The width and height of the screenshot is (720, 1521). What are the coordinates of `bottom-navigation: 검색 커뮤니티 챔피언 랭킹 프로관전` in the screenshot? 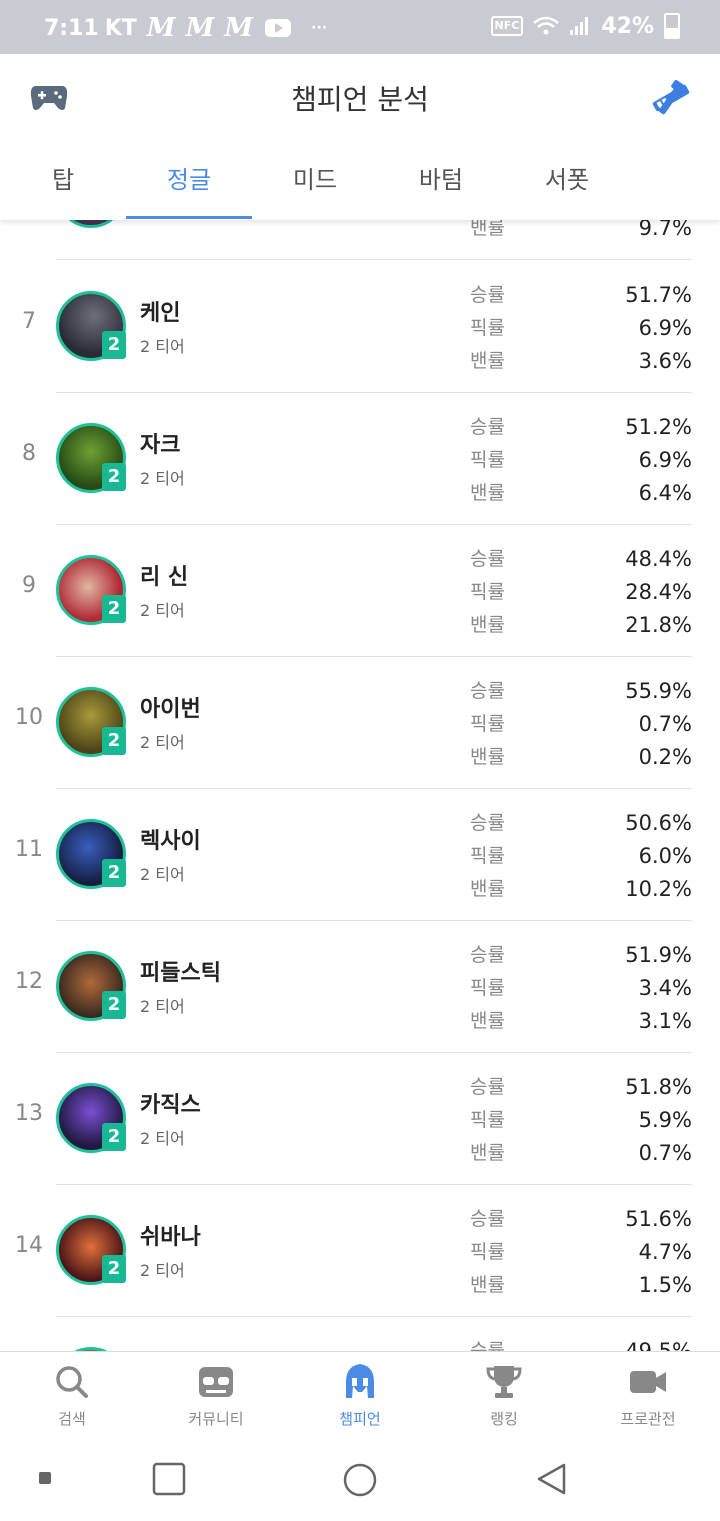 It's located at (360, 1397).